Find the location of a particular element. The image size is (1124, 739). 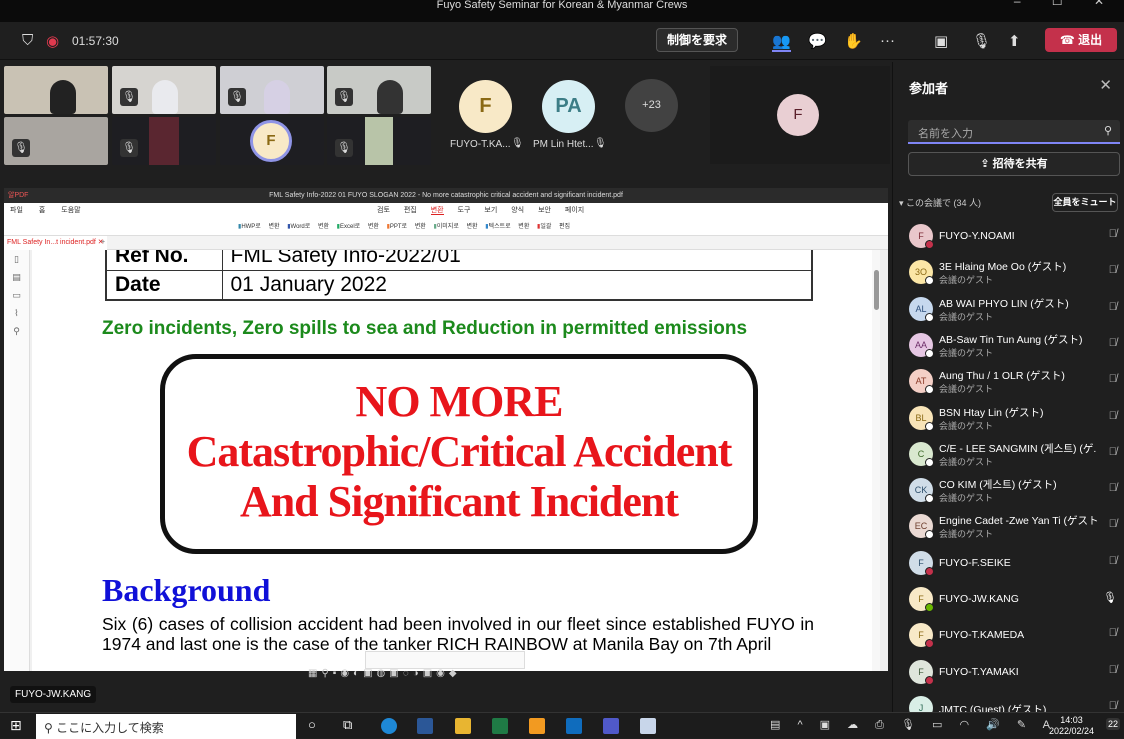

more-icon: ··· is located at coordinates (887, 40).